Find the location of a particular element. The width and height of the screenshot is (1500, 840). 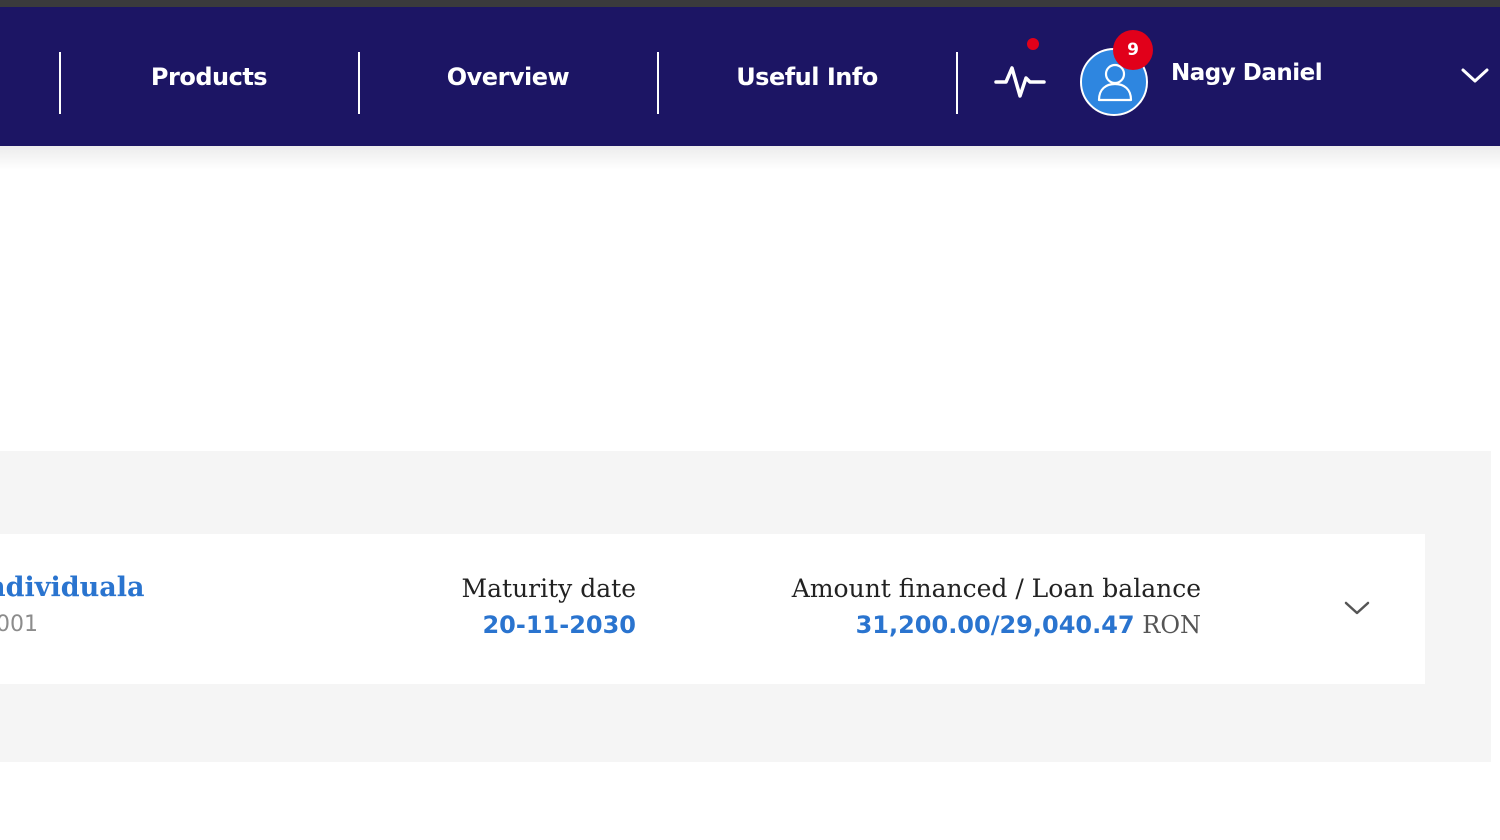

loan-amount-value: 31,200.00/29,040.47 RON is located at coordinates (1028, 625).